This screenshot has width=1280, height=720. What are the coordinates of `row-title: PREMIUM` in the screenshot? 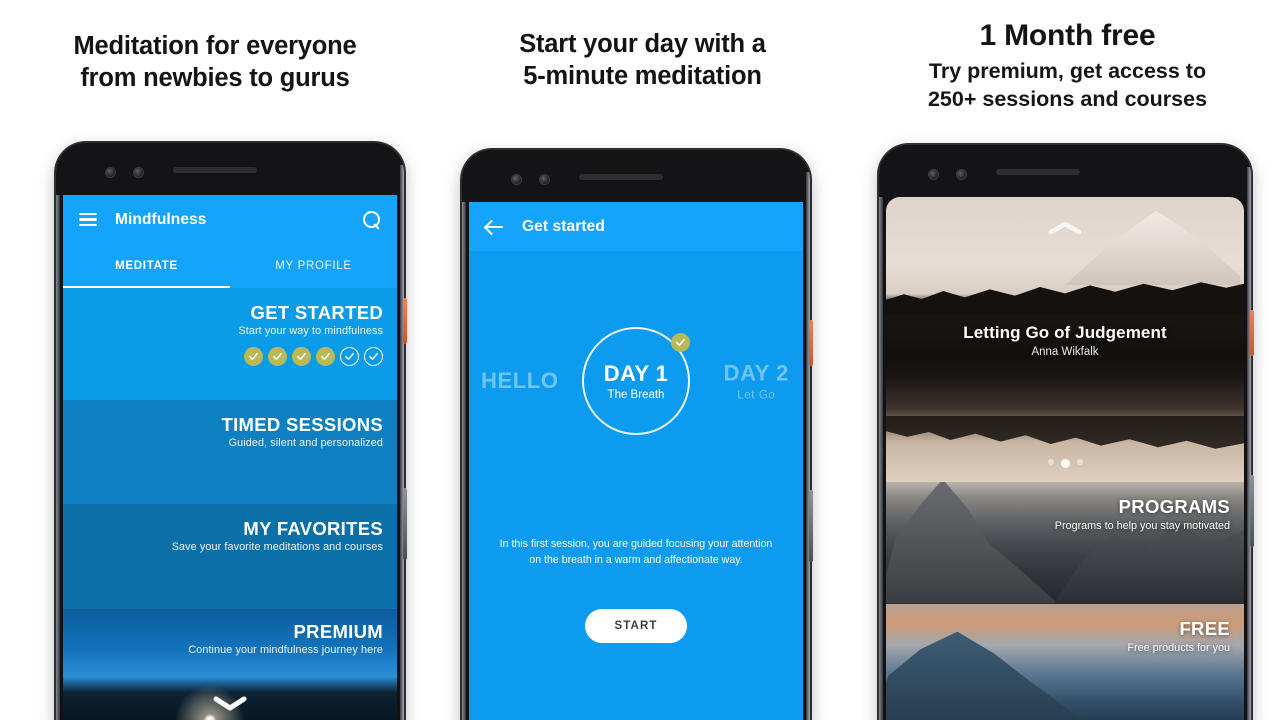 It's located at (338, 631).